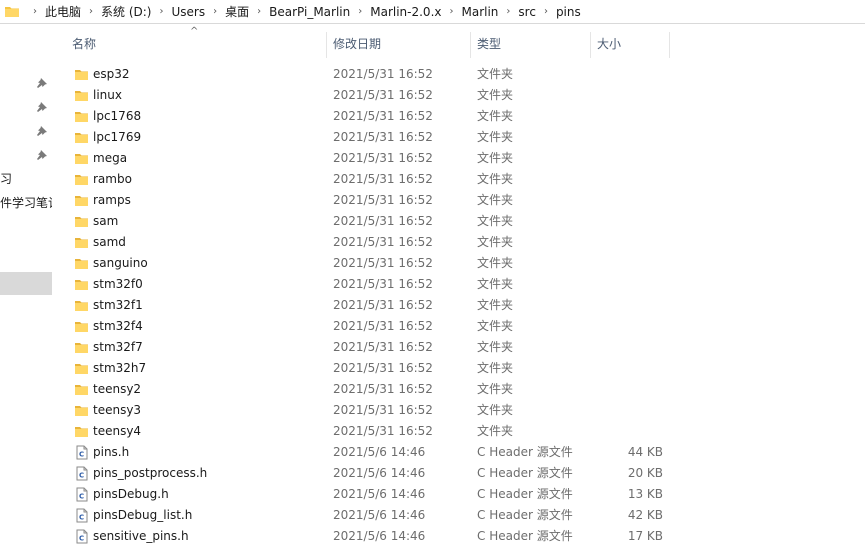  I want to click on file-row: teensy4 2021/5/31 16:52 文件夹, so click(361, 431).